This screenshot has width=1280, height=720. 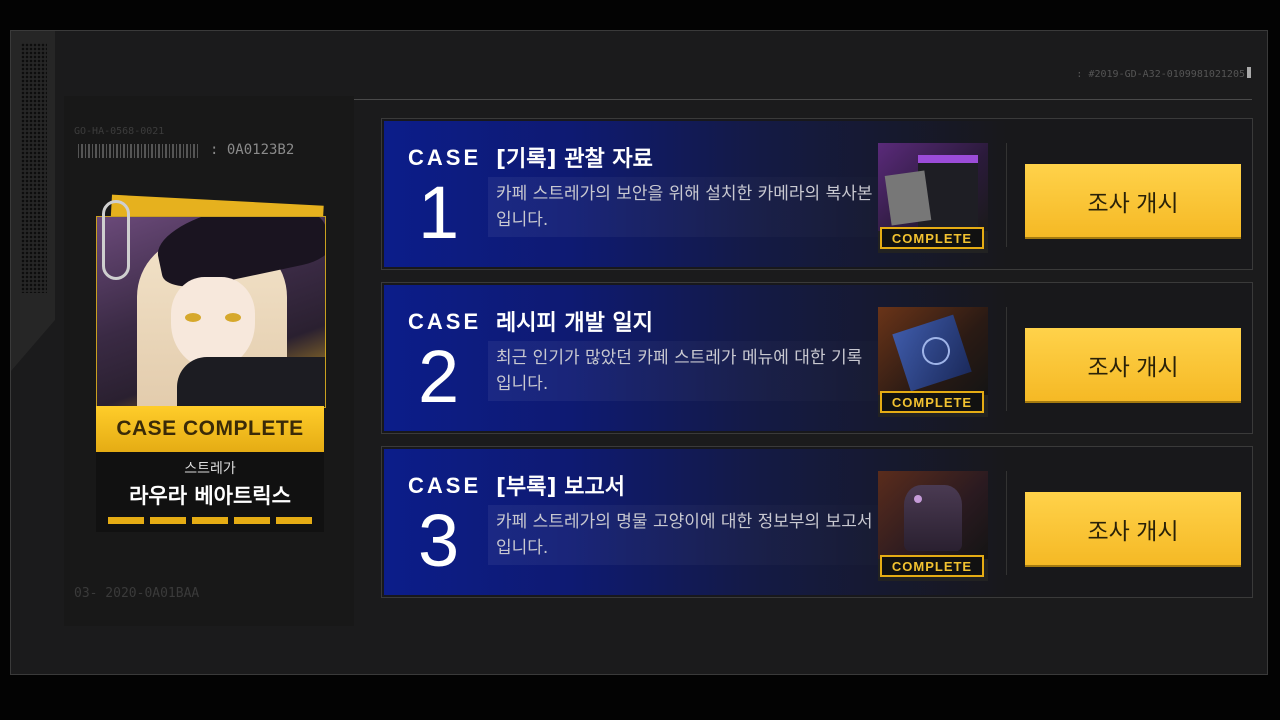 I want to click on barcode-code: : 0A0123B2, so click(x=252, y=150).